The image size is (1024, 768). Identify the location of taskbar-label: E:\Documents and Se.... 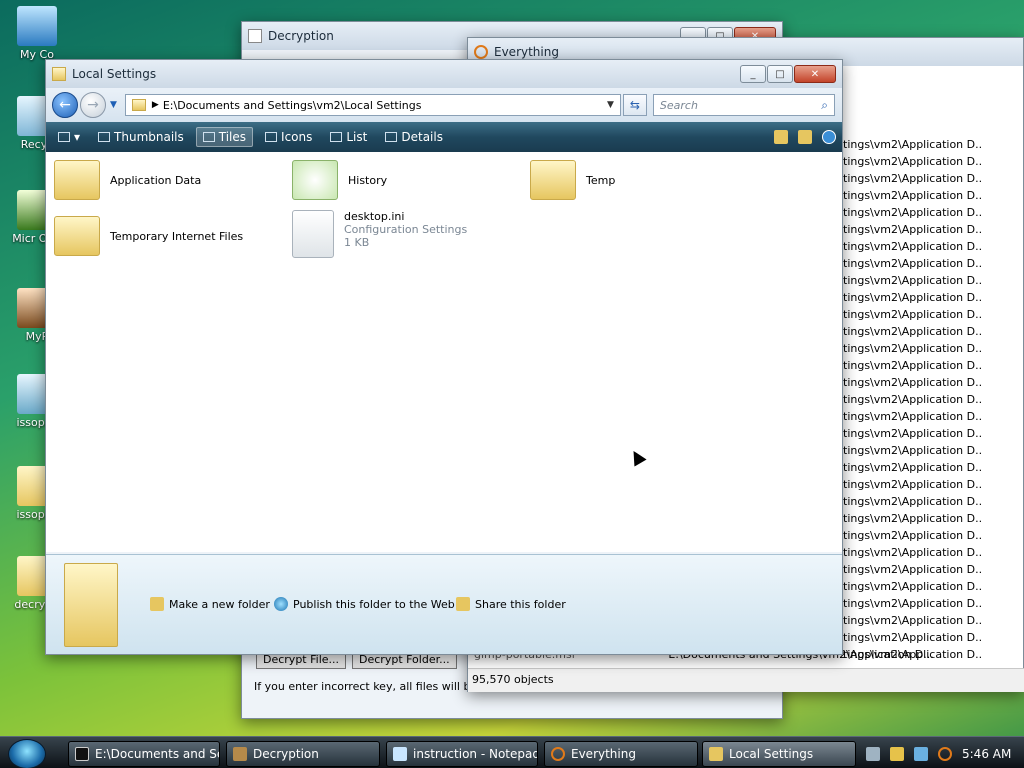
(157, 754).